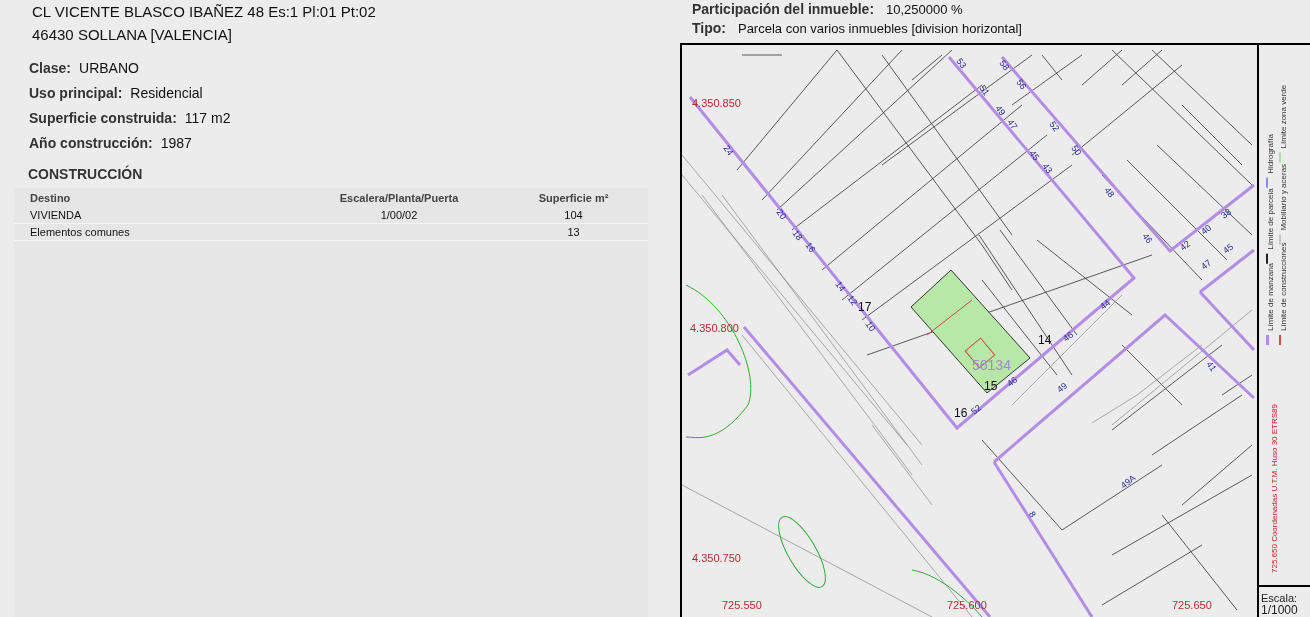 The height and width of the screenshot is (617, 1310). I want to click on column-header: Destino, so click(50, 198).